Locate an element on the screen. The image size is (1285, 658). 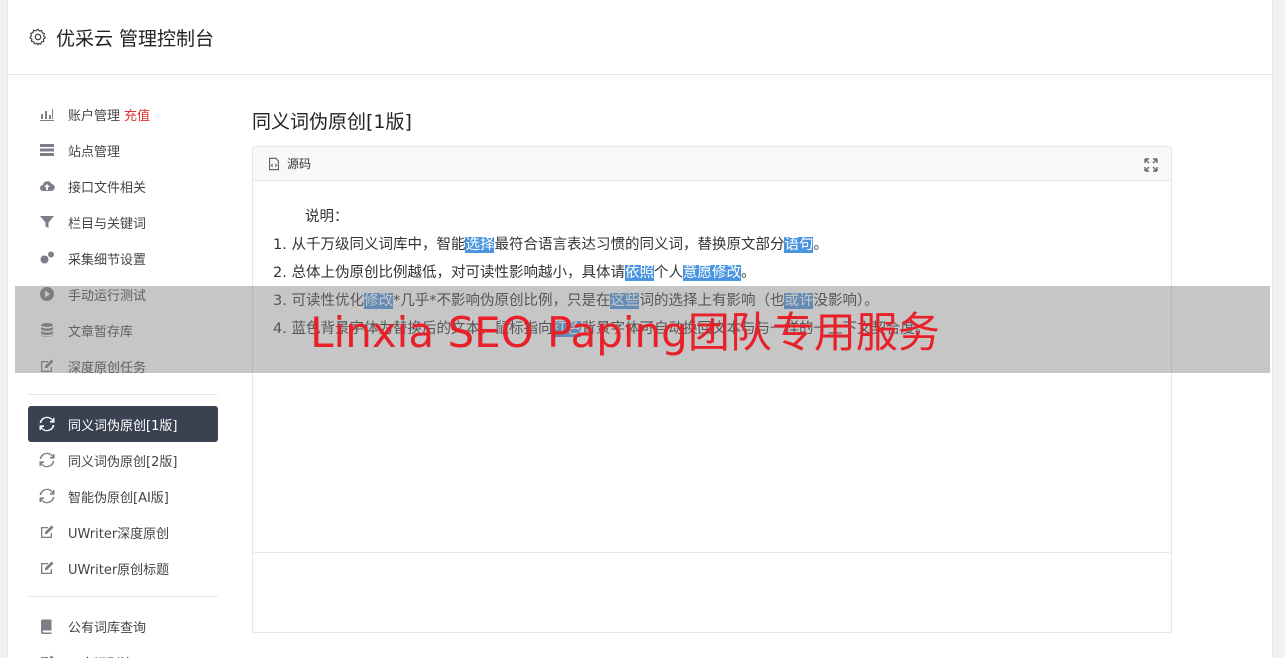
sidebar-item-label: 采集细节设置 is located at coordinates (107, 260).